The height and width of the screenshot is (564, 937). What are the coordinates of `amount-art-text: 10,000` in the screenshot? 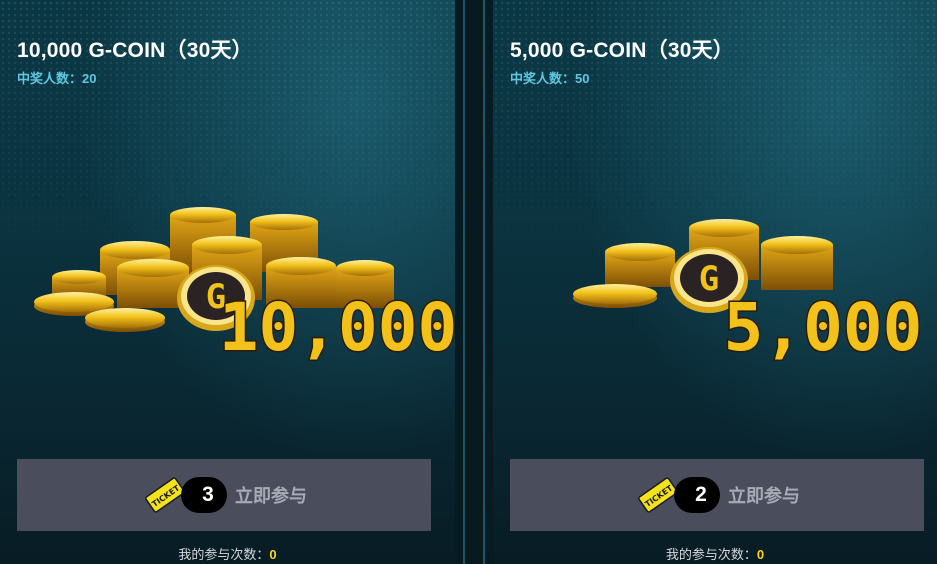 It's located at (337, 327).